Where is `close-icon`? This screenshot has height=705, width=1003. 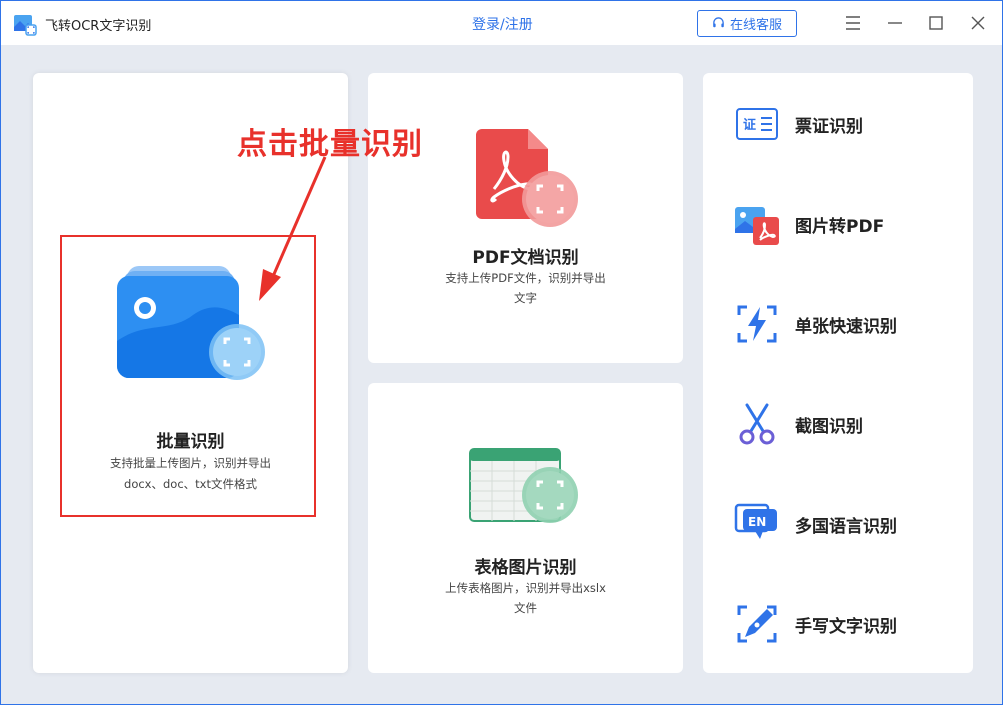 close-icon is located at coordinates (978, 23).